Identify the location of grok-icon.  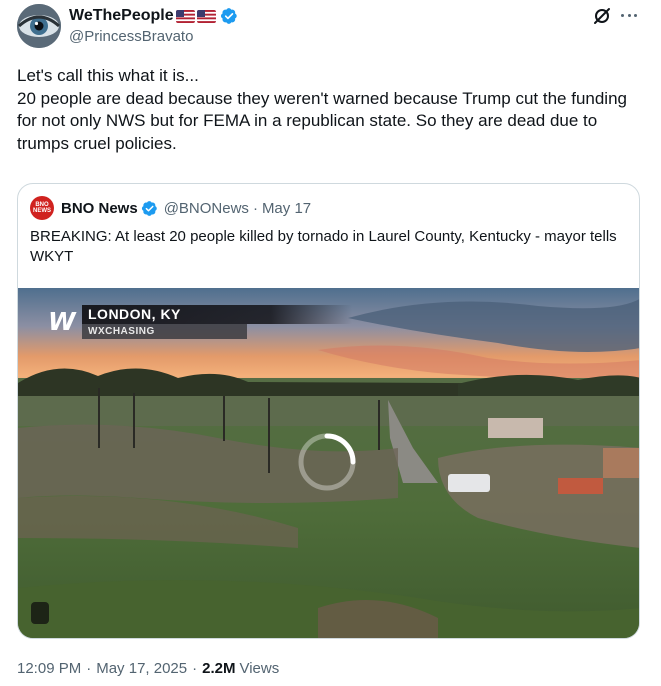
(602, 16).